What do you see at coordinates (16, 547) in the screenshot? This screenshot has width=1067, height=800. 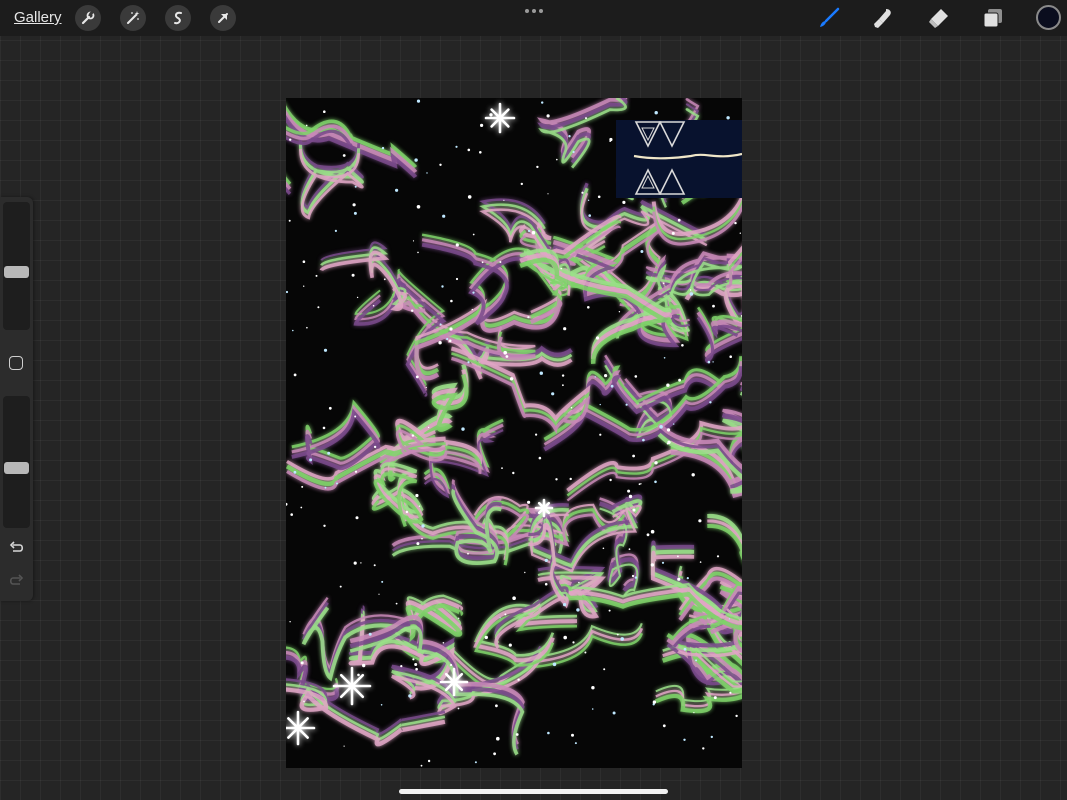 I see `undo-icon` at bounding box center [16, 547].